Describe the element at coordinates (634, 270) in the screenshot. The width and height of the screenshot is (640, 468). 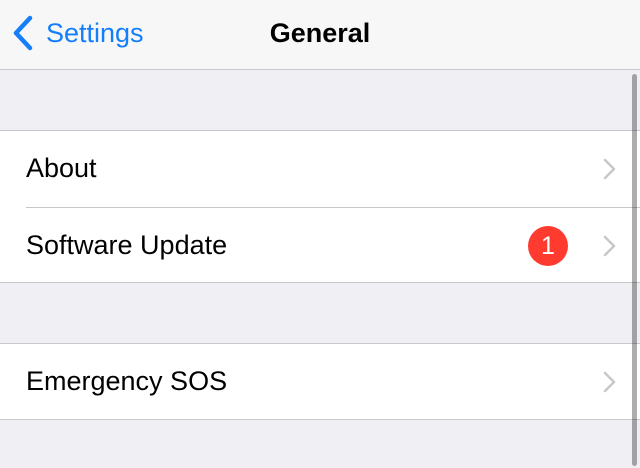
I see `scrollbar` at that location.